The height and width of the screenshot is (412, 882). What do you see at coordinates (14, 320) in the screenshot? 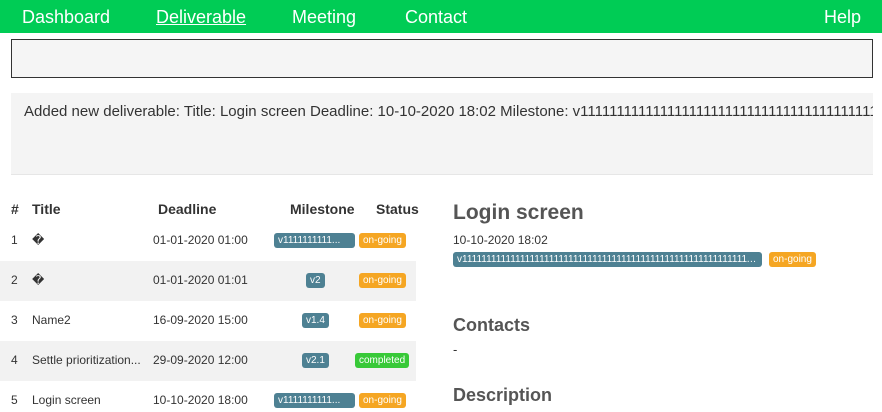
I see `row-index: 3` at bounding box center [14, 320].